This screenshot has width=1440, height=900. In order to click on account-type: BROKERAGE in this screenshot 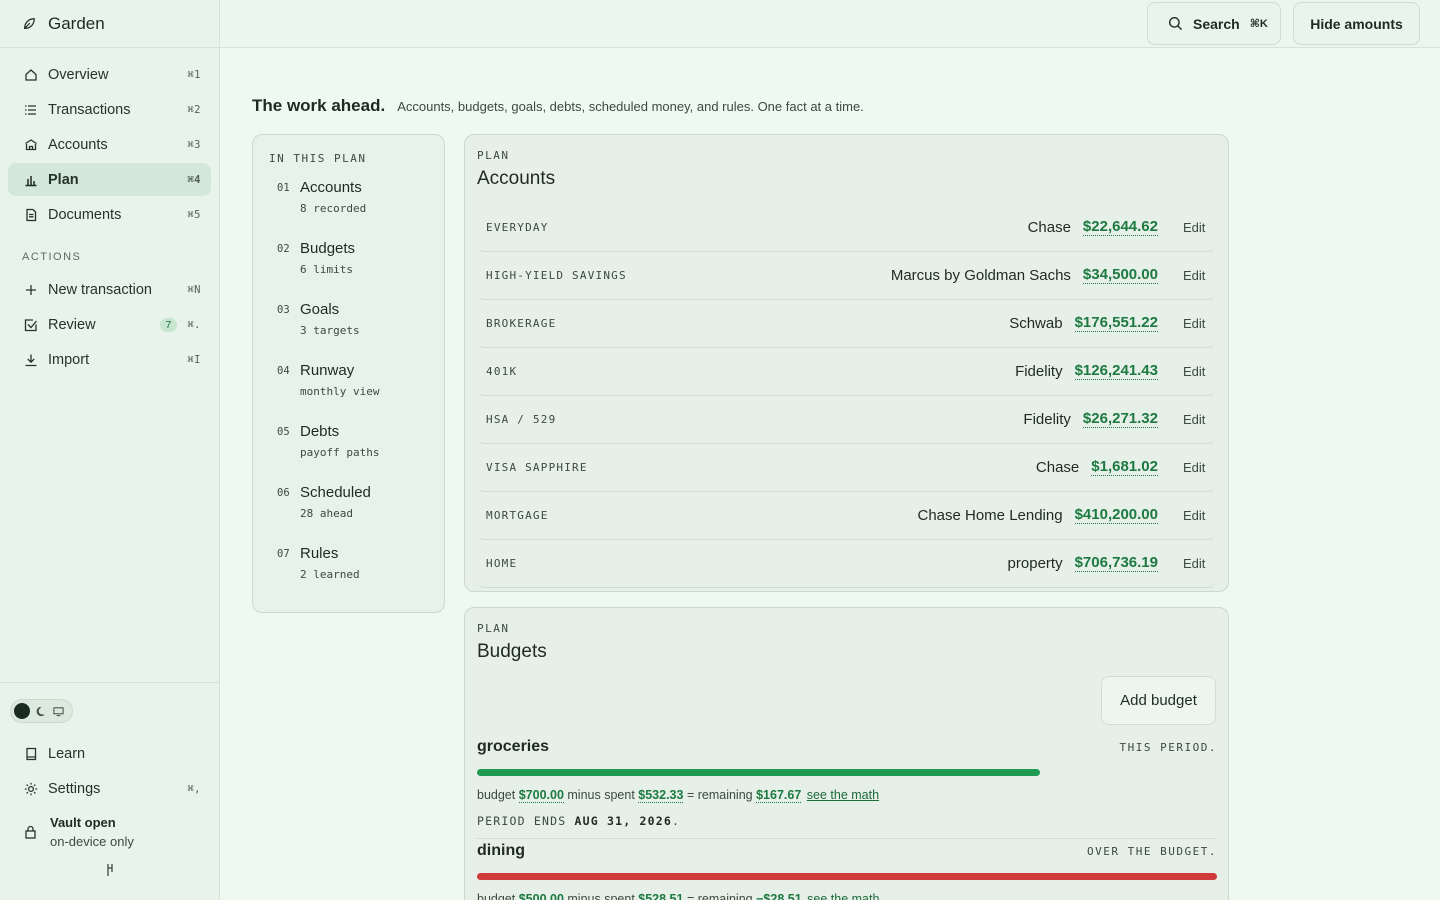, I will do `click(521, 323)`.